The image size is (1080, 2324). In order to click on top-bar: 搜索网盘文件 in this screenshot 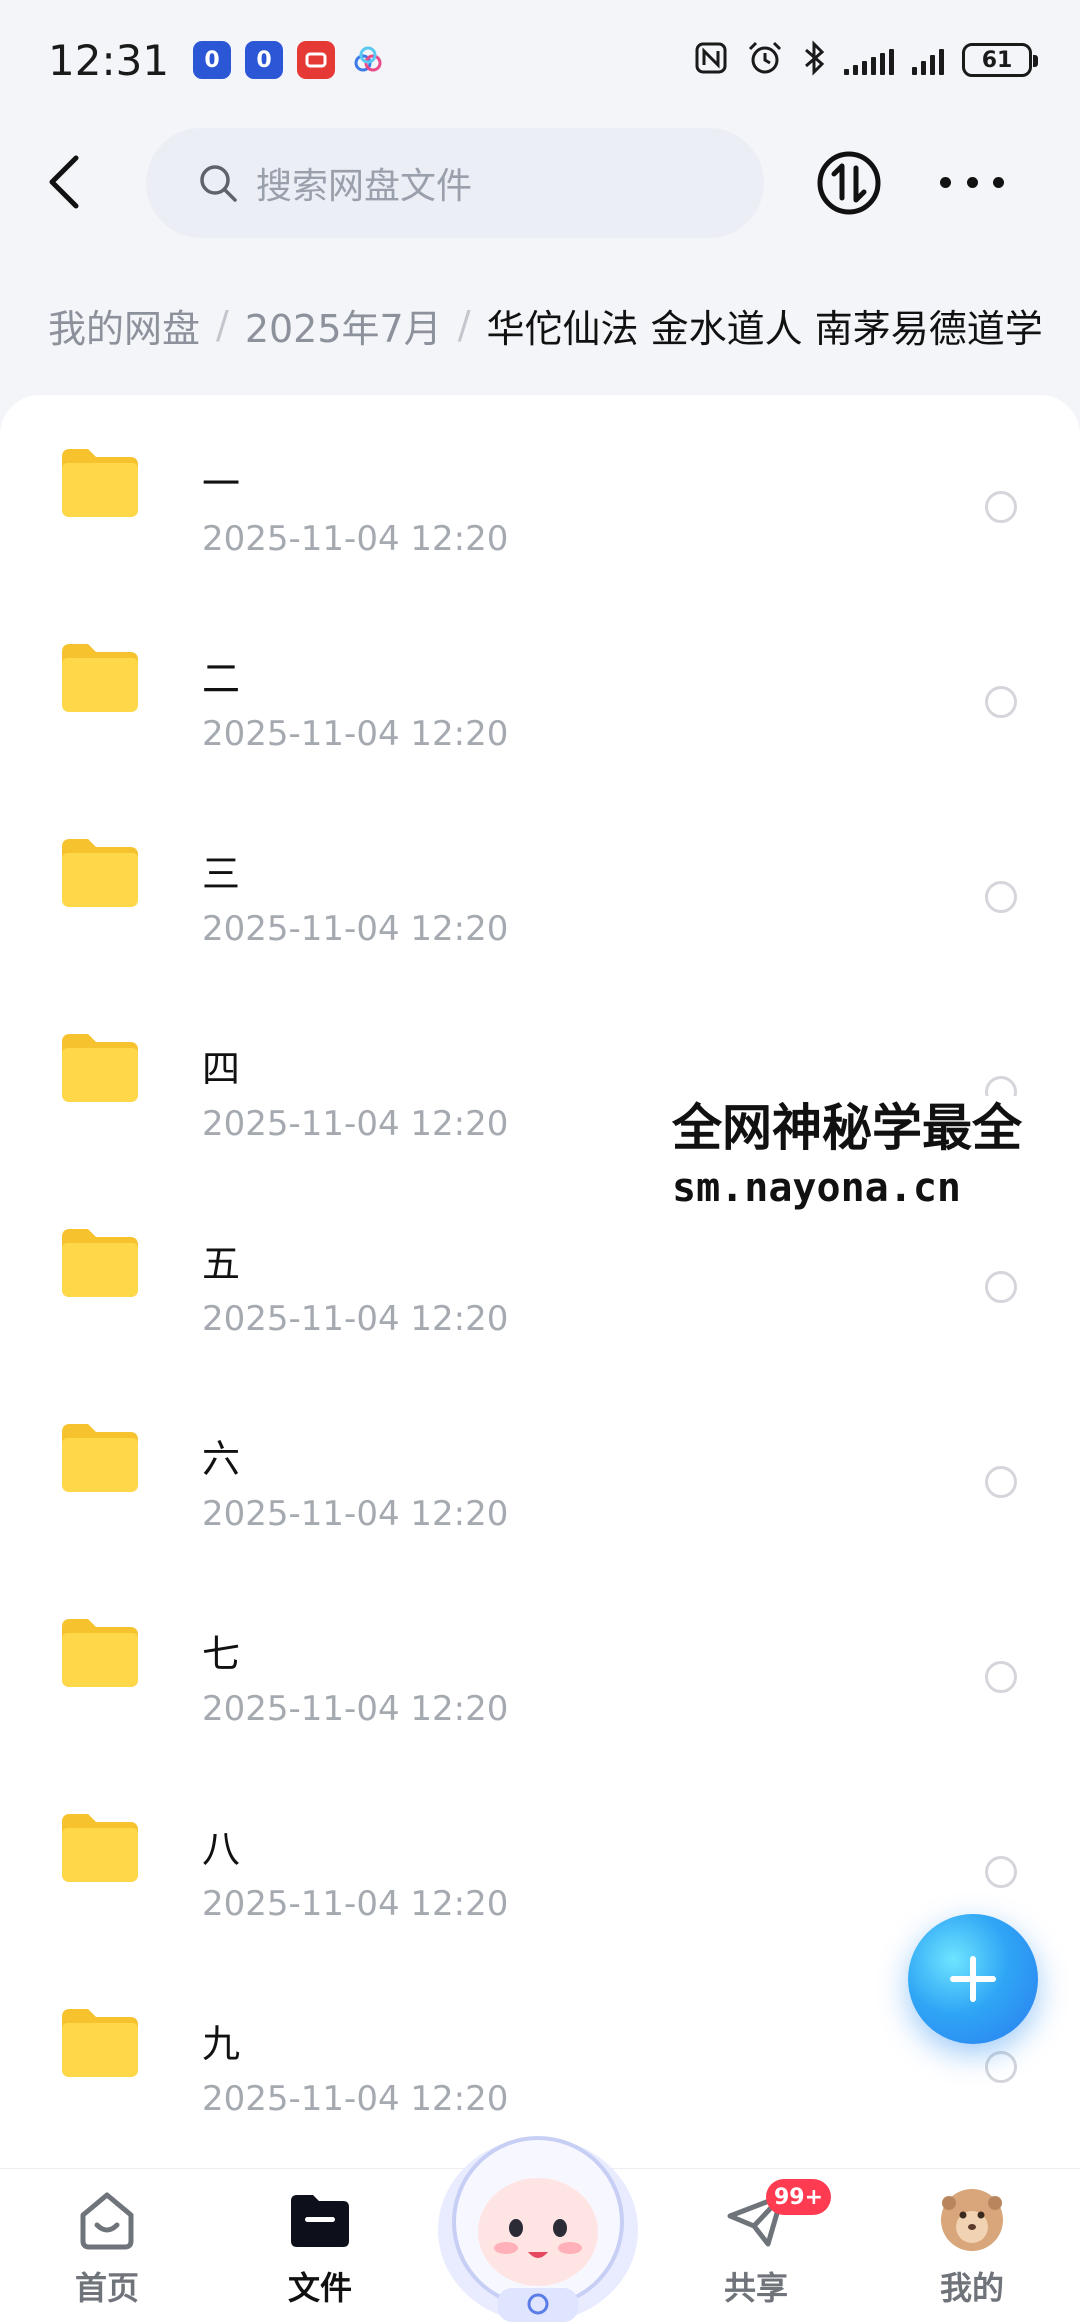, I will do `click(540, 183)`.